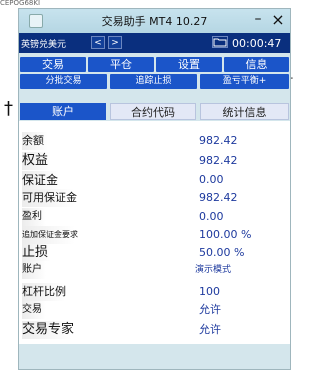 The image size is (320, 380). I want to click on background-text-fragment: CEPOG68KI, so click(20, 3).